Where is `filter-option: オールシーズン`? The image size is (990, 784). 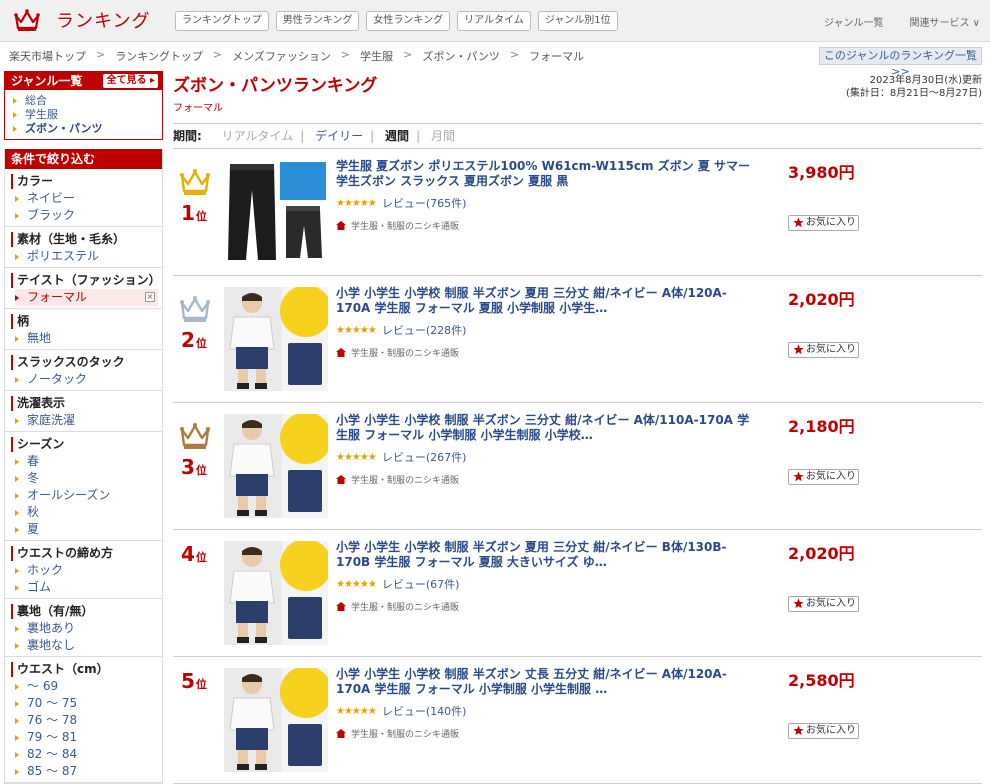 filter-option: オールシーズン is located at coordinates (88, 495).